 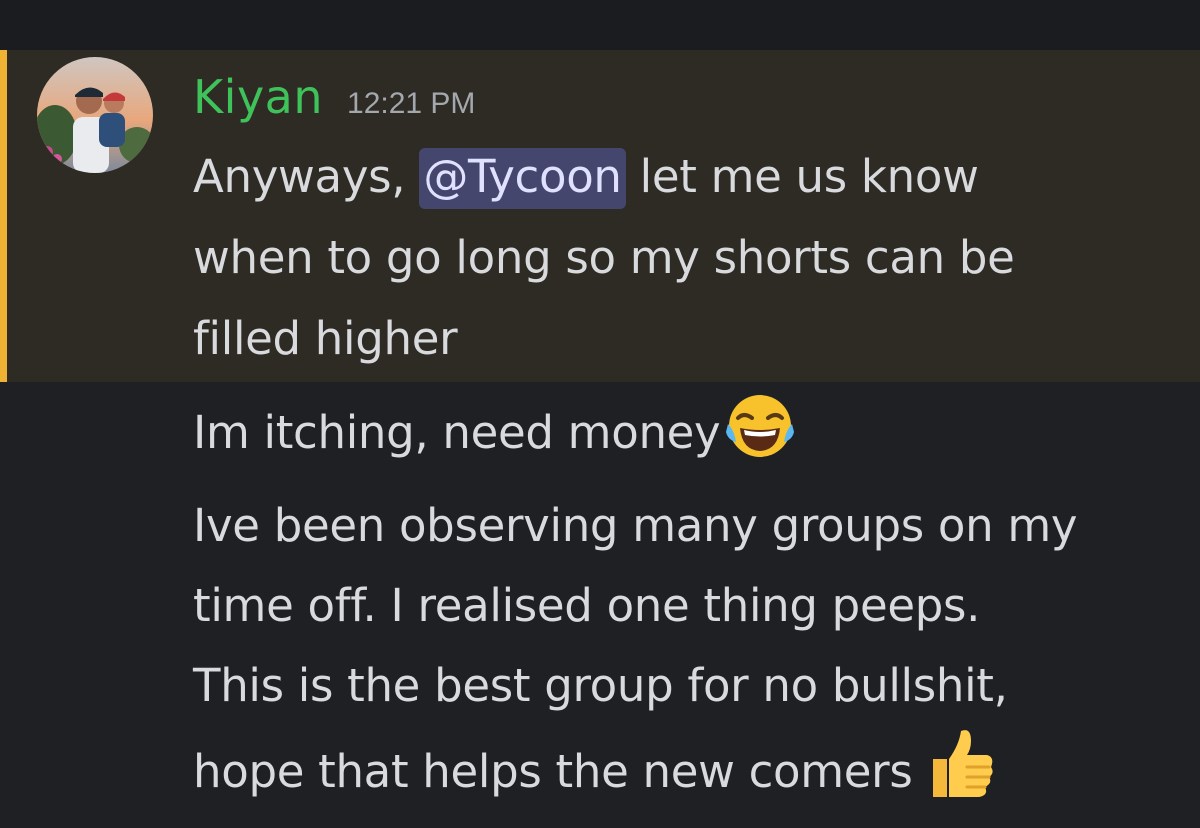 I want to click on user-mention: @Tycoon, so click(x=522, y=178).